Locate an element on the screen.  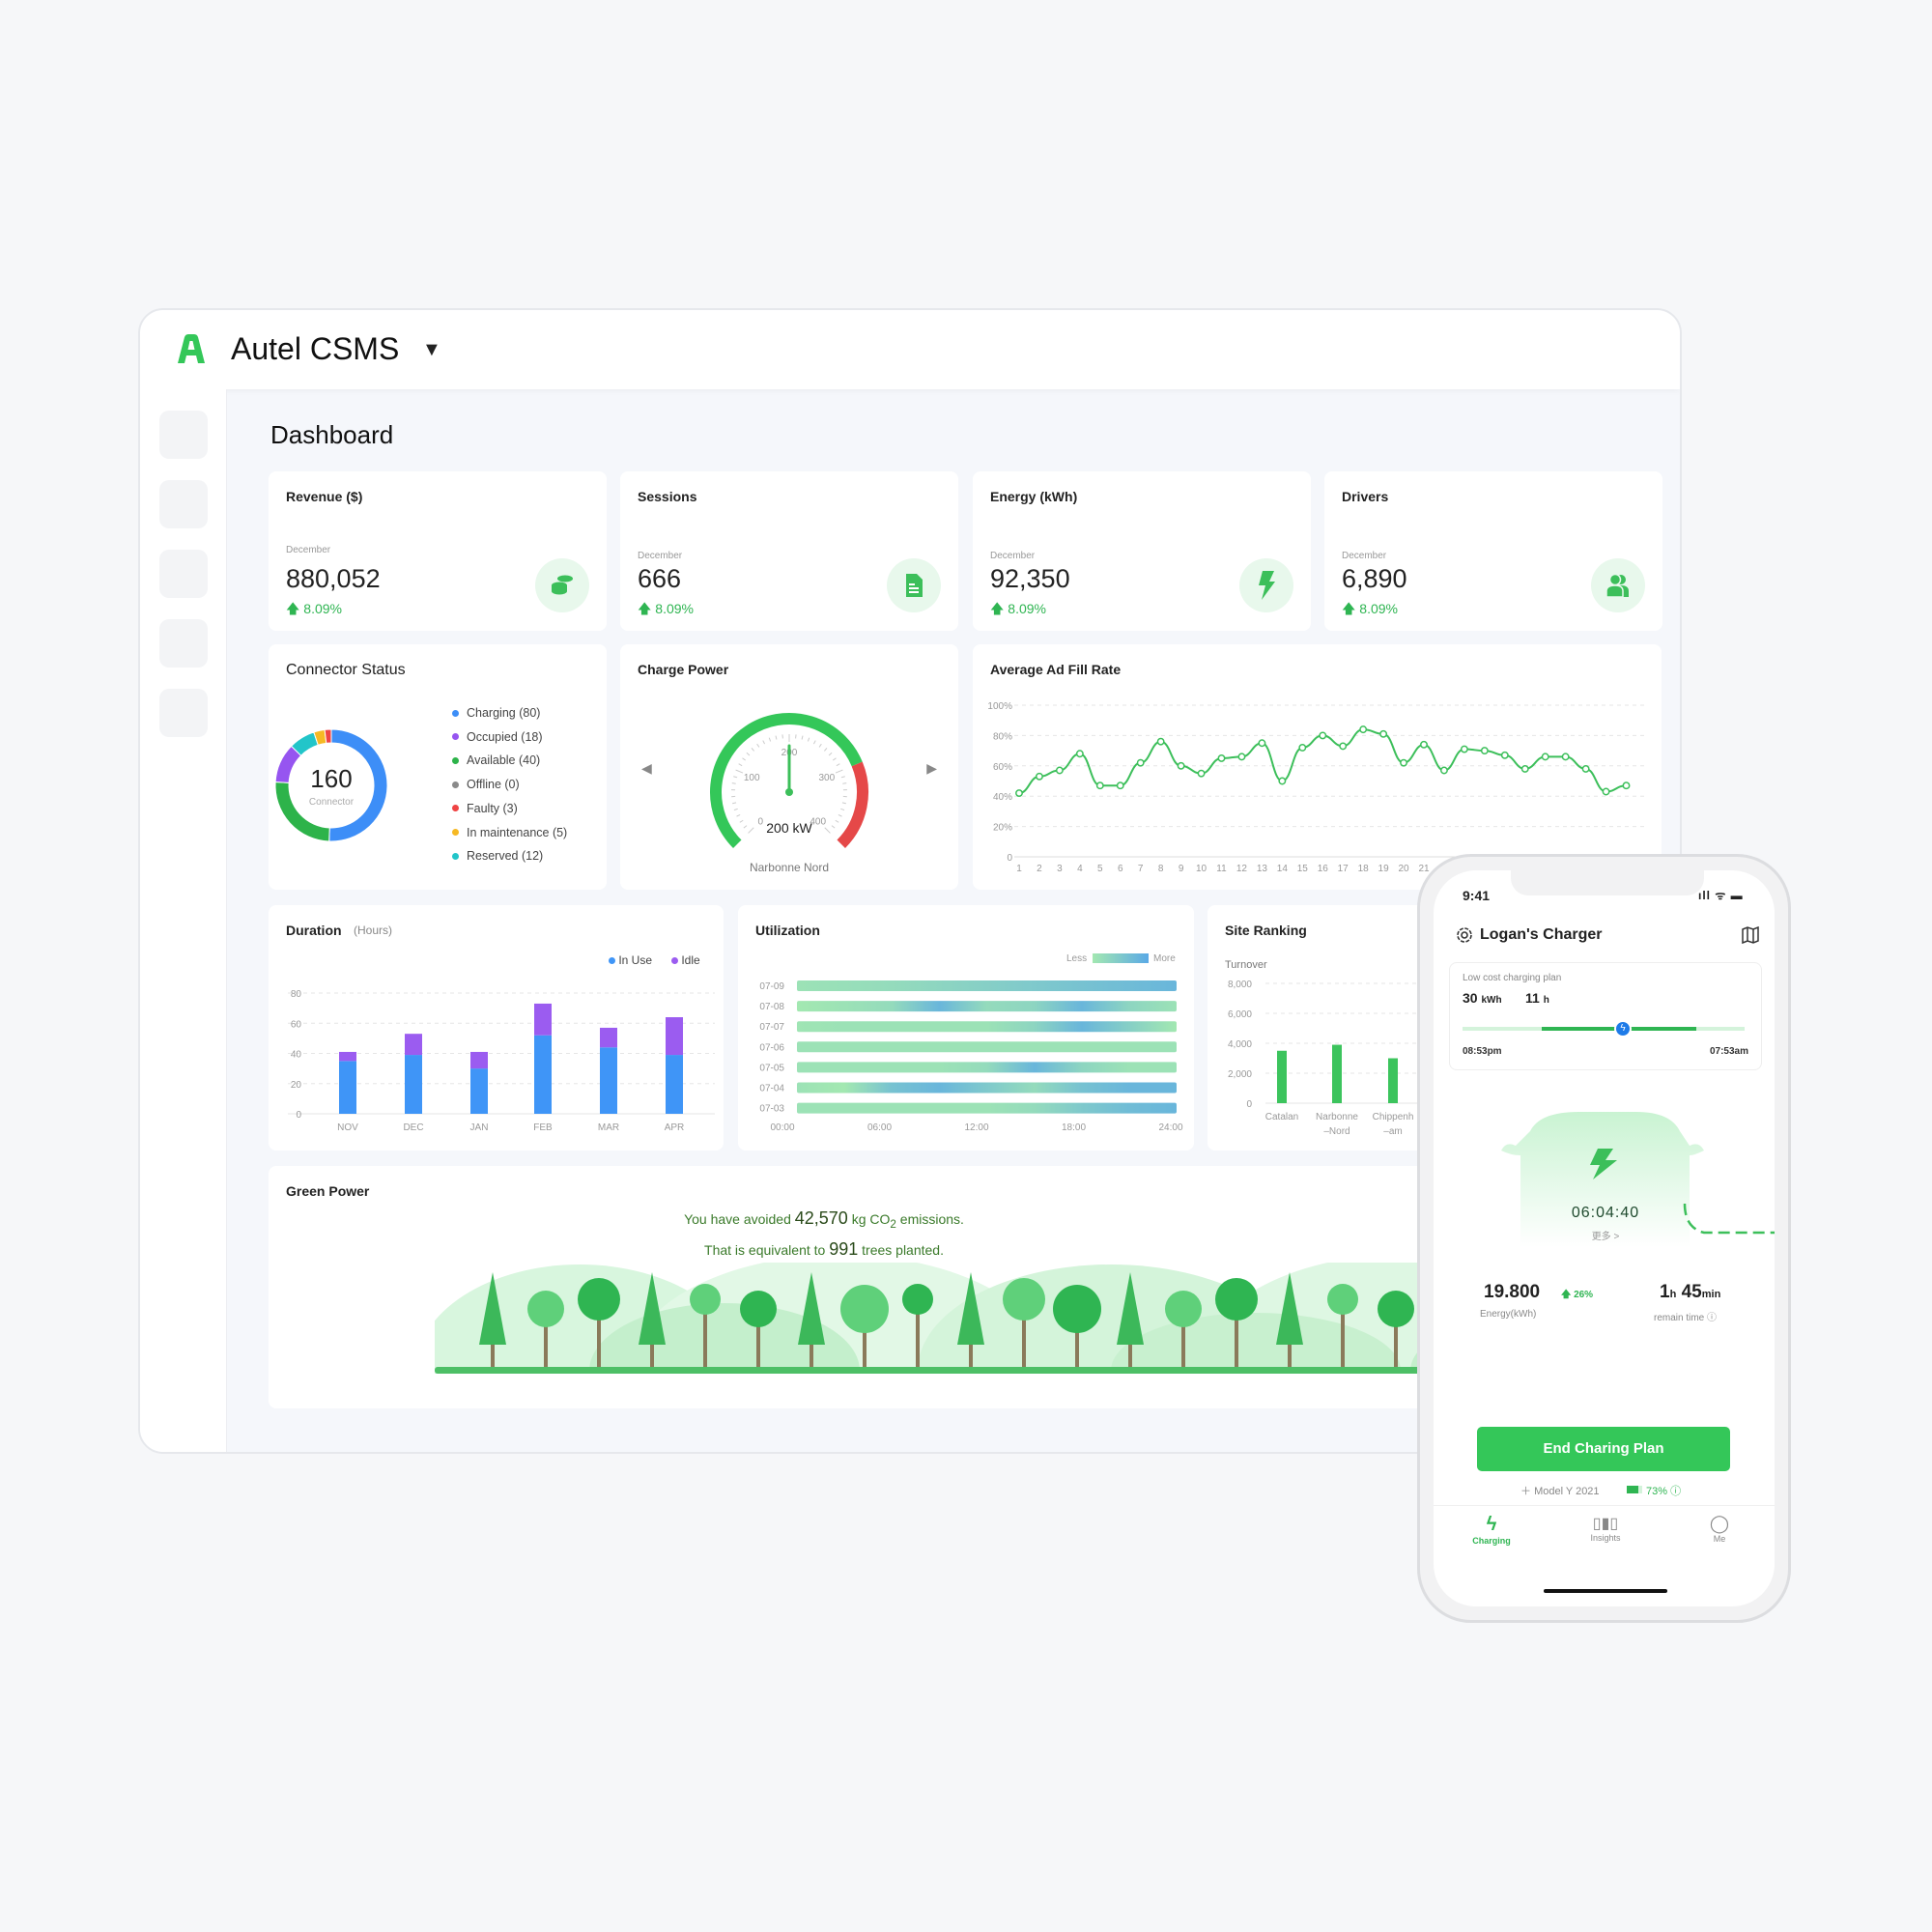
status-time: 9:41 is located at coordinates (1477, 895).